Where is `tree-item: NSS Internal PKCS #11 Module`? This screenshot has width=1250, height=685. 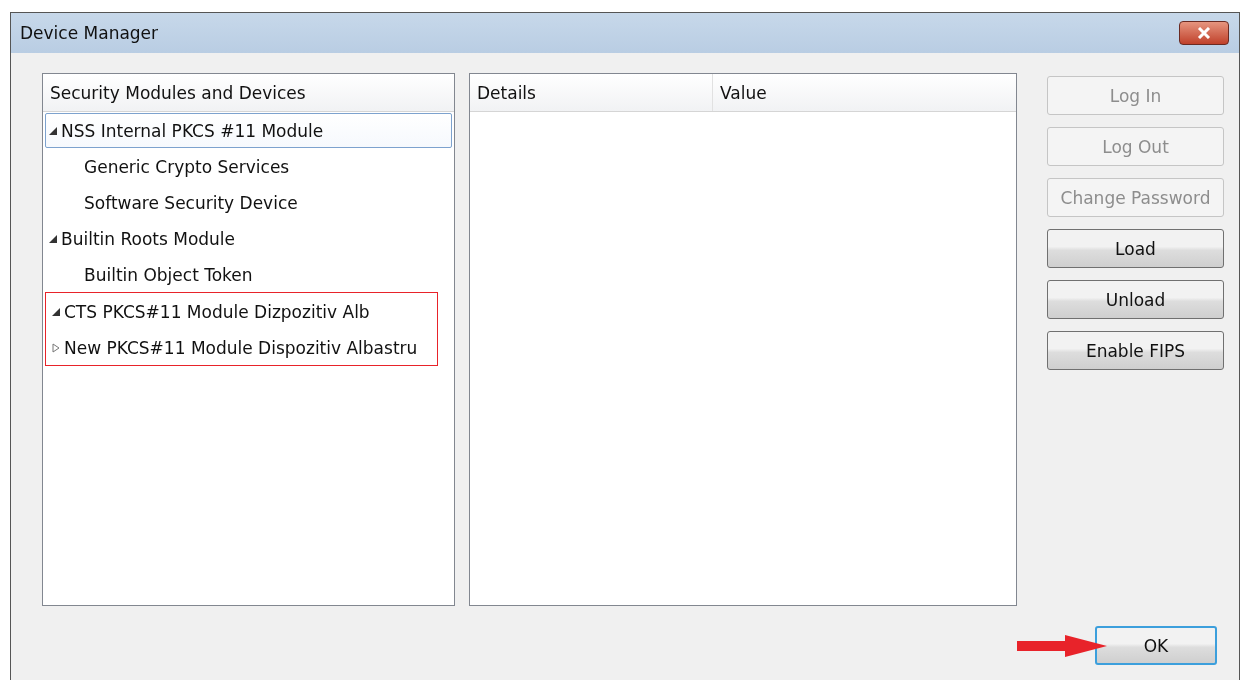 tree-item: NSS Internal PKCS #11 Module is located at coordinates (248, 130).